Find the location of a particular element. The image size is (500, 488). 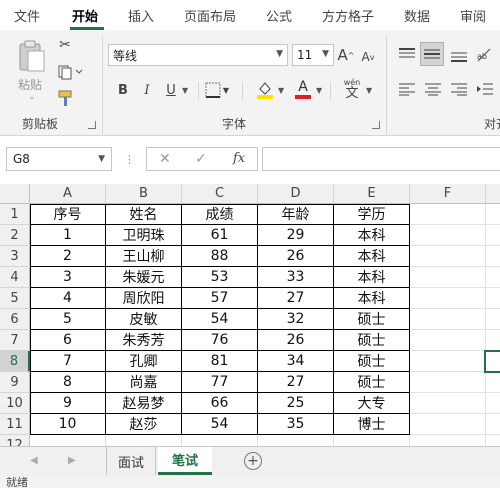

scroll-right-icon: ▶ is located at coordinates (72, 460).